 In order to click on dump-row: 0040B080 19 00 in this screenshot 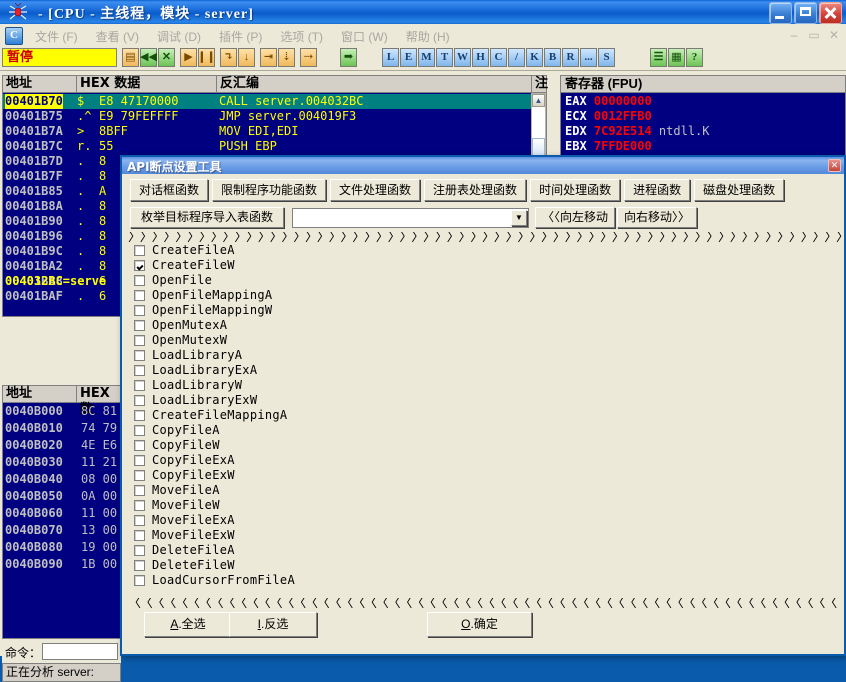, I will do `click(62, 547)`.